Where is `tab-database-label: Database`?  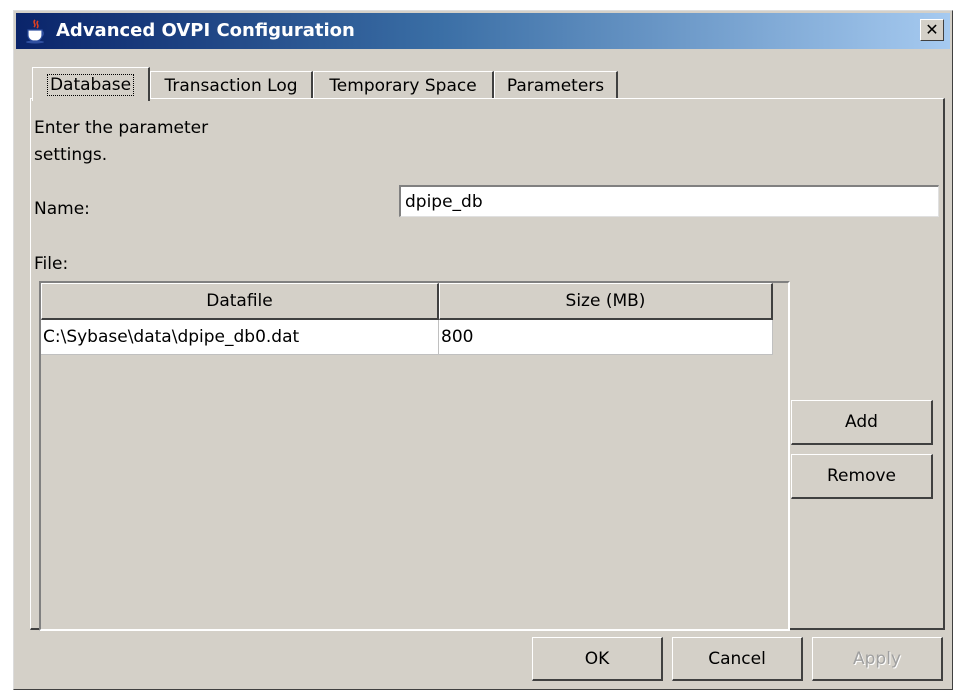
tab-database-label: Database is located at coordinates (90, 84).